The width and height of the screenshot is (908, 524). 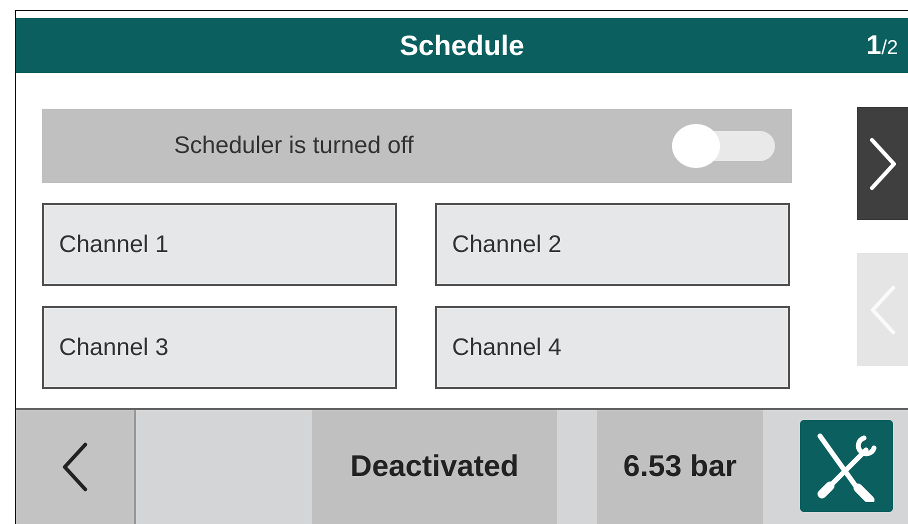 What do you see at coordinates (846, 466) in the screenshot?
I see `tools-button` at bounding box center [846, 466].